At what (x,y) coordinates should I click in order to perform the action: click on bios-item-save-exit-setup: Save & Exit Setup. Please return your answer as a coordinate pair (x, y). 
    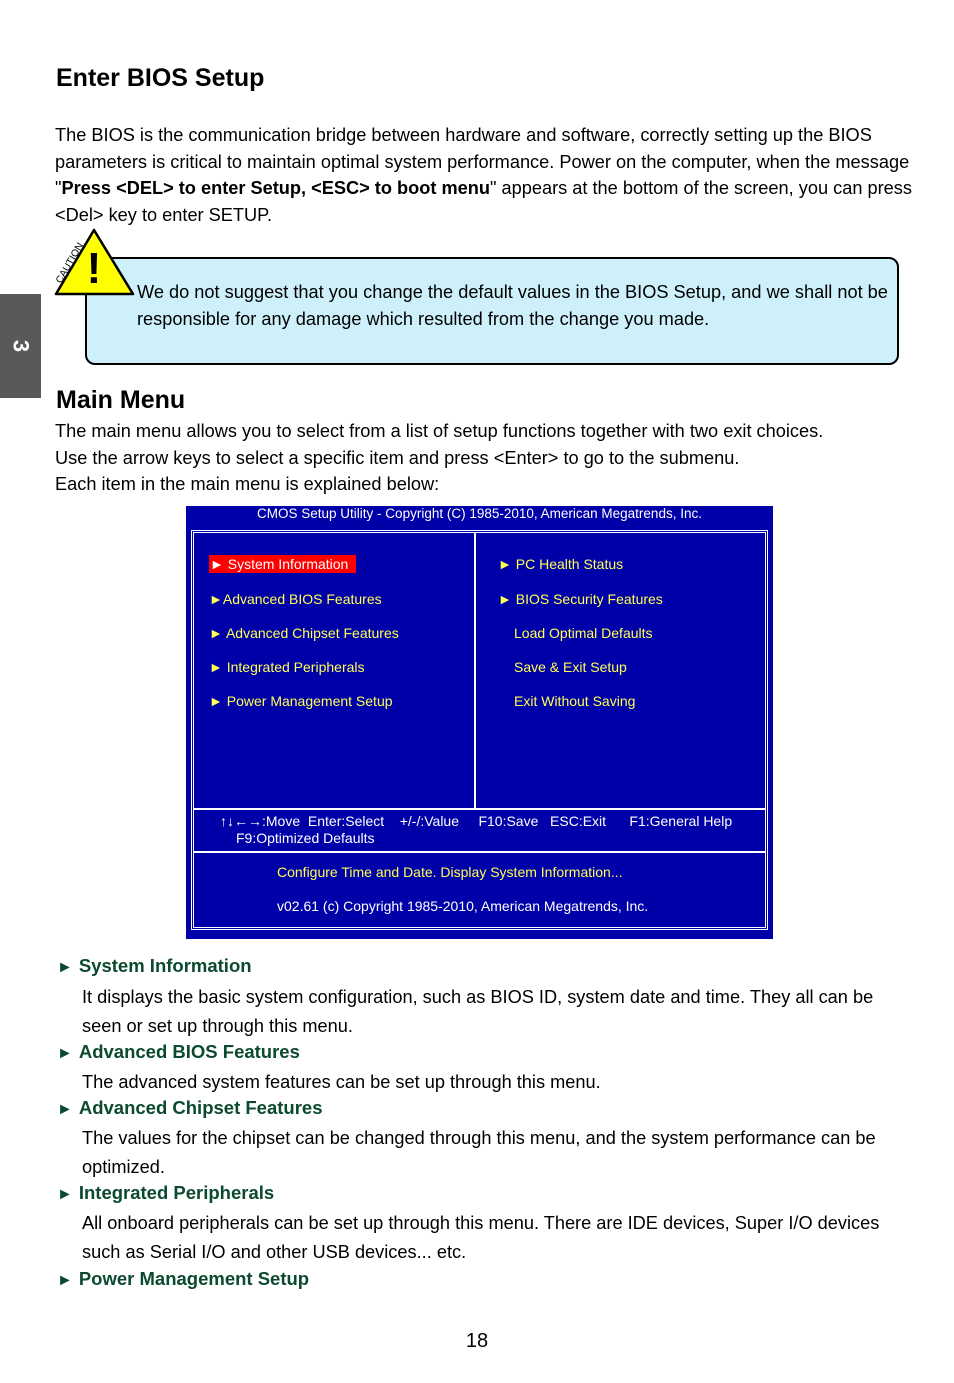
    Looking at the image, I should click on (570, 667).